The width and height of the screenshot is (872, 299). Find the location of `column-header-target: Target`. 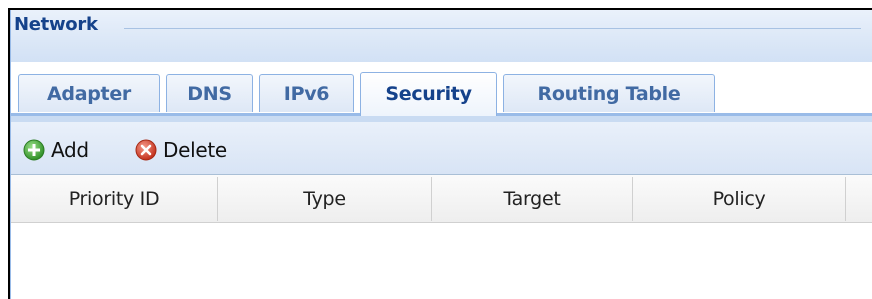

column-header-target: Target is located at coordinates (532, 199).